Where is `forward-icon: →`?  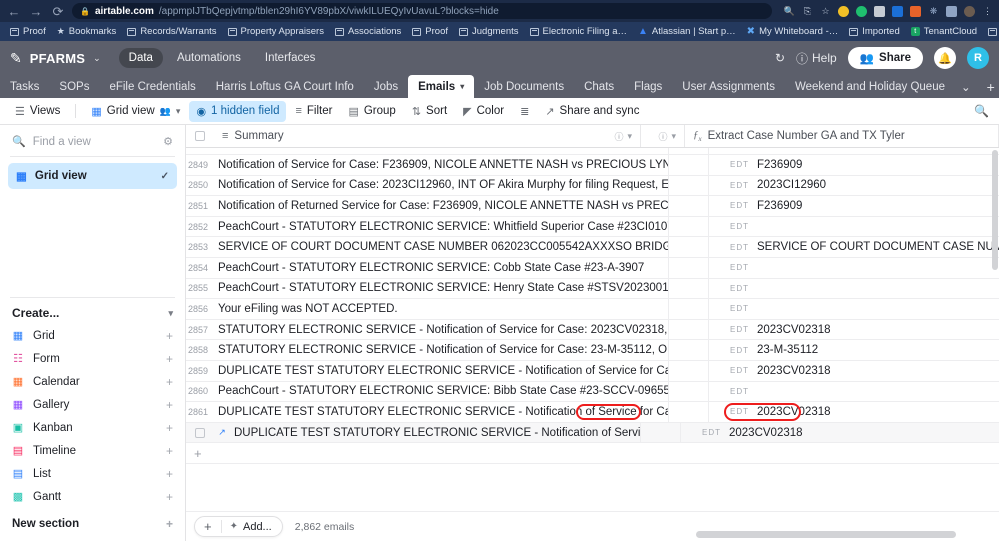 forward-icon: → is located at coordinates (36, 11).